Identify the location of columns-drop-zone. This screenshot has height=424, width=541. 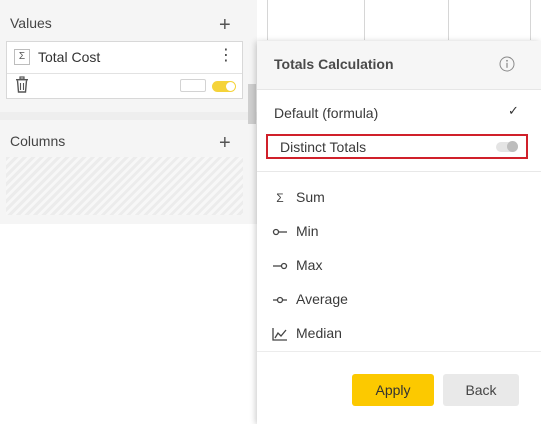
(124, 186).